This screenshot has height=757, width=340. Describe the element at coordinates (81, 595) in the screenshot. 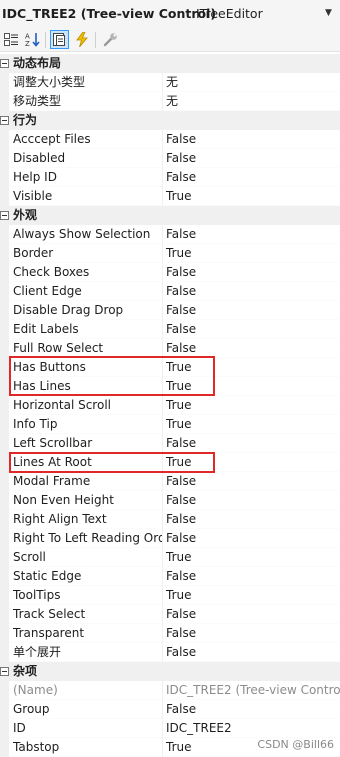

I see `property-name: ToolTips` at that location.